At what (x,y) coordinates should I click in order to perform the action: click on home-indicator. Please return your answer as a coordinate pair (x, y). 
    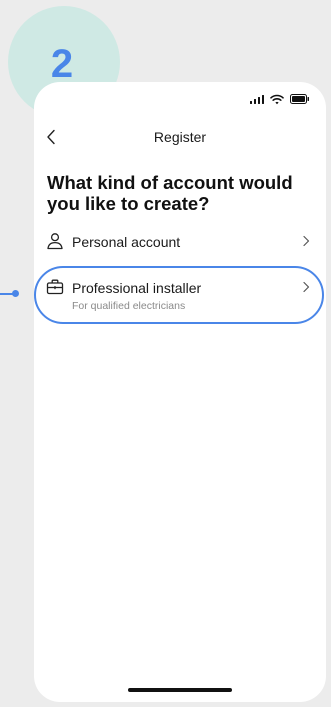
    Looking at the image, I should click on (180, 690).